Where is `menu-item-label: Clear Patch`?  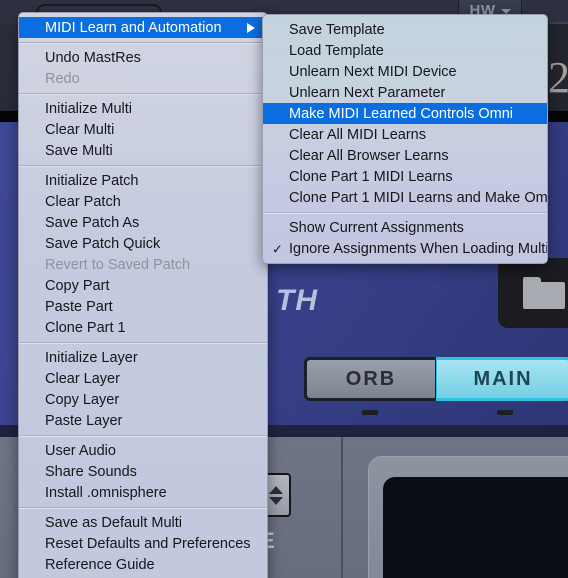 menu-item-label: Clear Patch is located at coordinates (83, 201).